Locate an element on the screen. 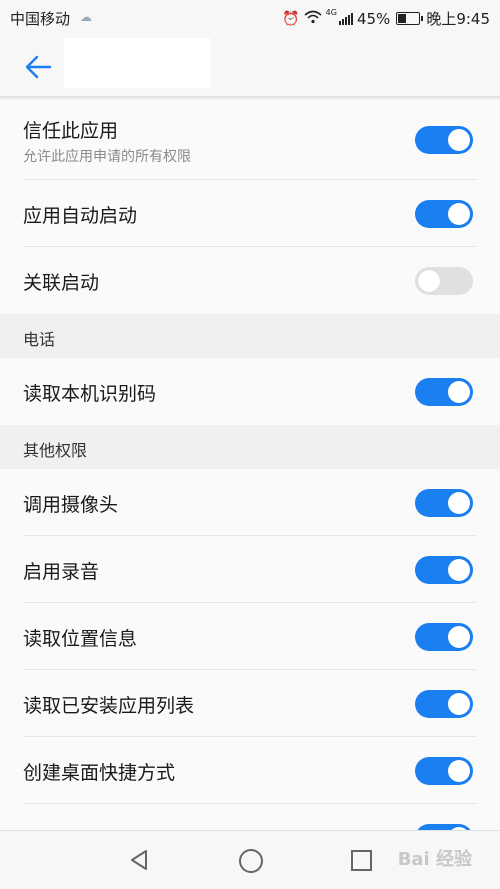 Image resolution: width=500 pixels, height=889 pixels. cloud-icon: ☁ is located at coordinates (86, 17).